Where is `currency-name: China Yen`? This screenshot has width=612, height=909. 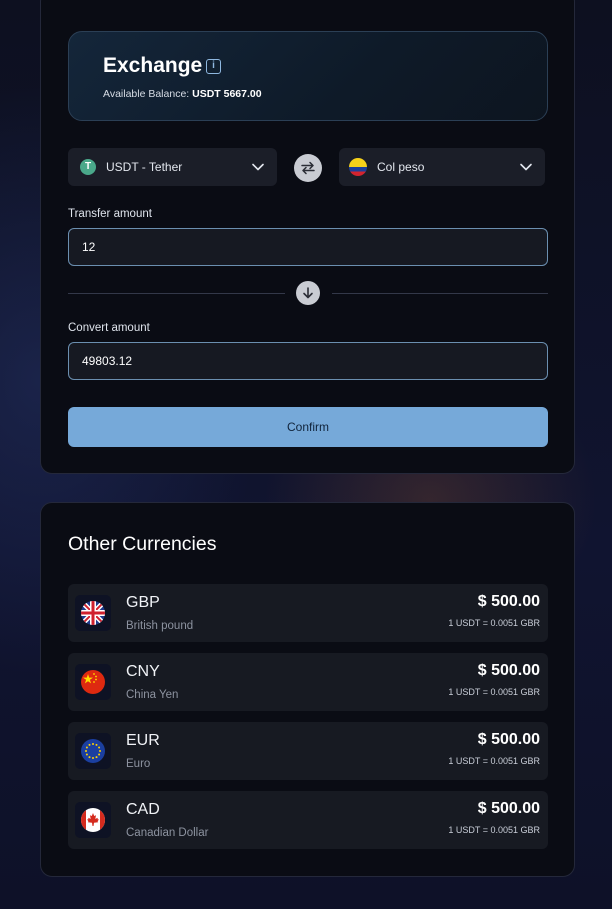
currency-name: China Yen is located at coordinates (152, 695).